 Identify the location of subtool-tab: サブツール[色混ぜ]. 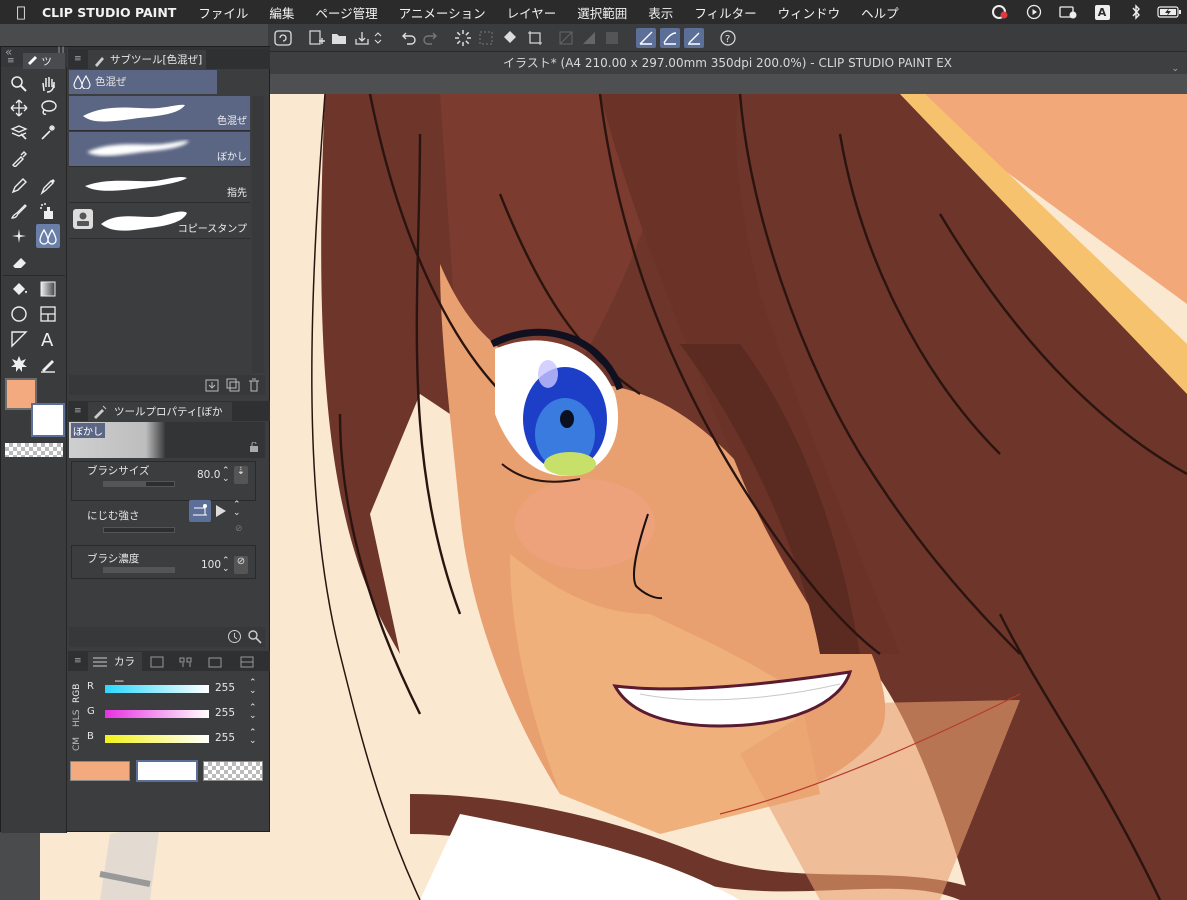
(147, 59).